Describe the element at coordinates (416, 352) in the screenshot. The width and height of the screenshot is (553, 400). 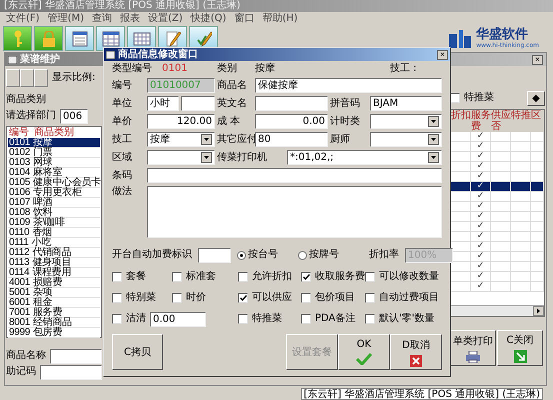
I see `cancel-button: D取消` at that location.